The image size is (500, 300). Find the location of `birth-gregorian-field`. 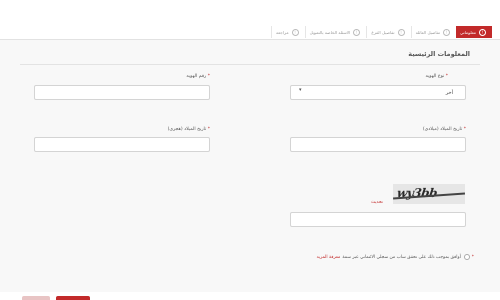

birth-gregorian-field is located at coordinates (378, 144).